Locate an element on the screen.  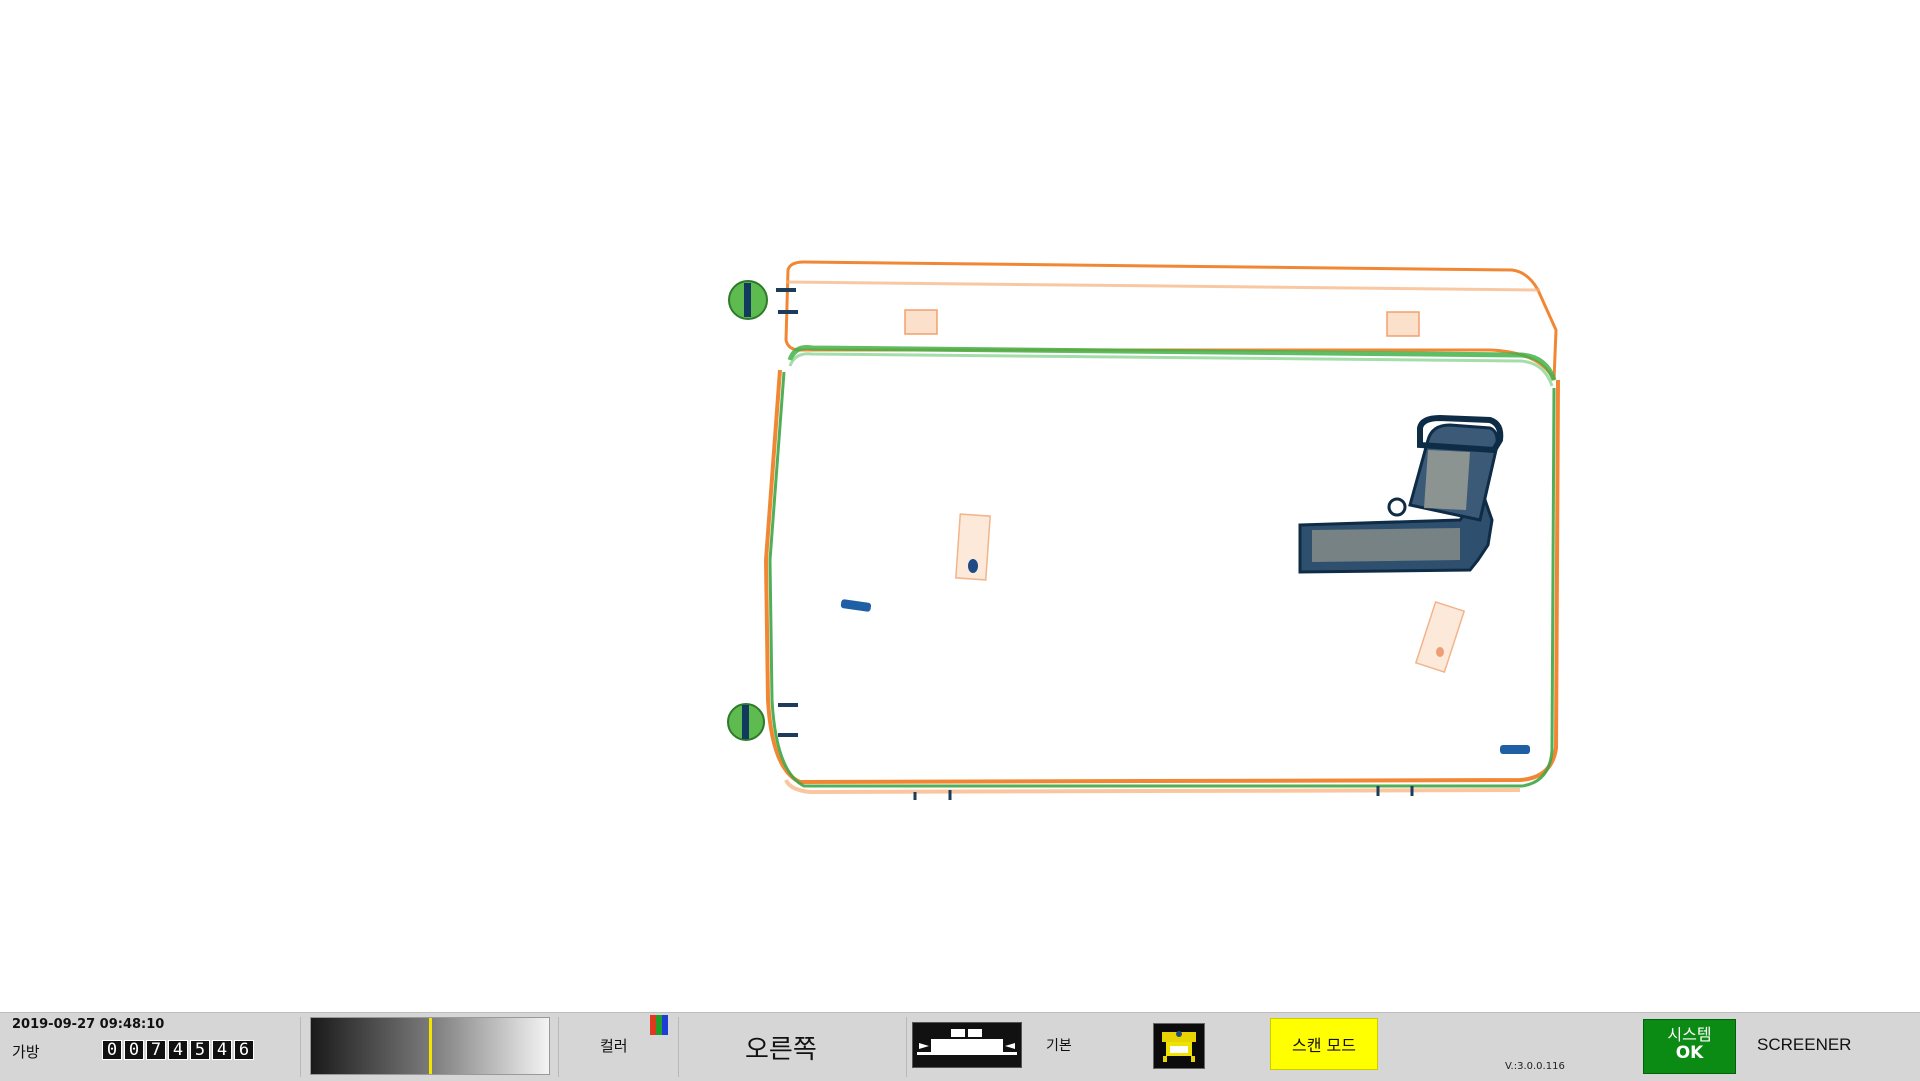
bag-counter-label: 가방 is located at coordinates (26, 1052).